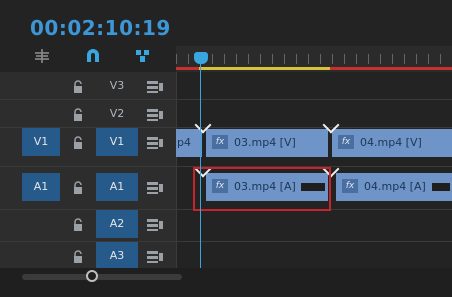 This screenshot has width=452, height=297. Describe the element at coordinates (264, 68) in the screenshot. I see `render-bar-yellow` at that location.